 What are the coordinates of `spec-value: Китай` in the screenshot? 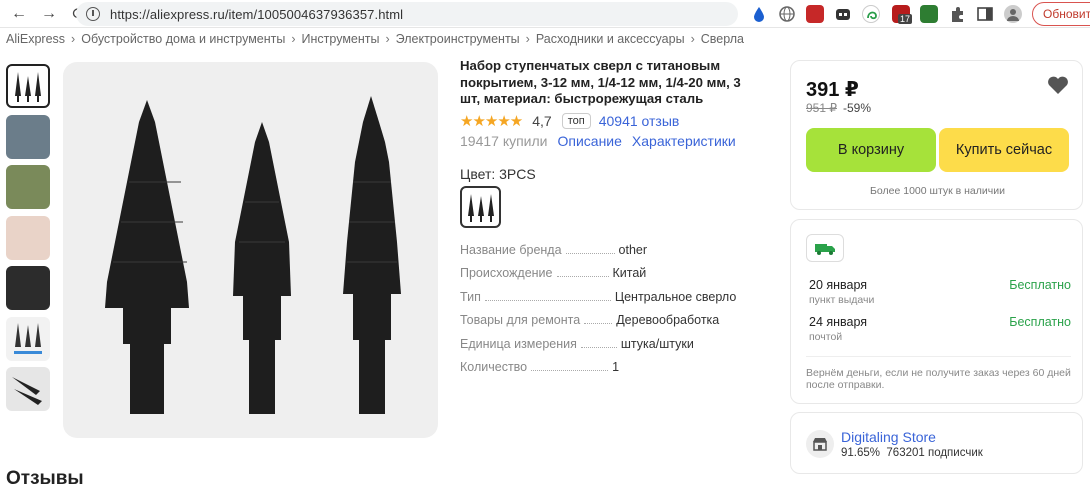 It's located at (629, 273).